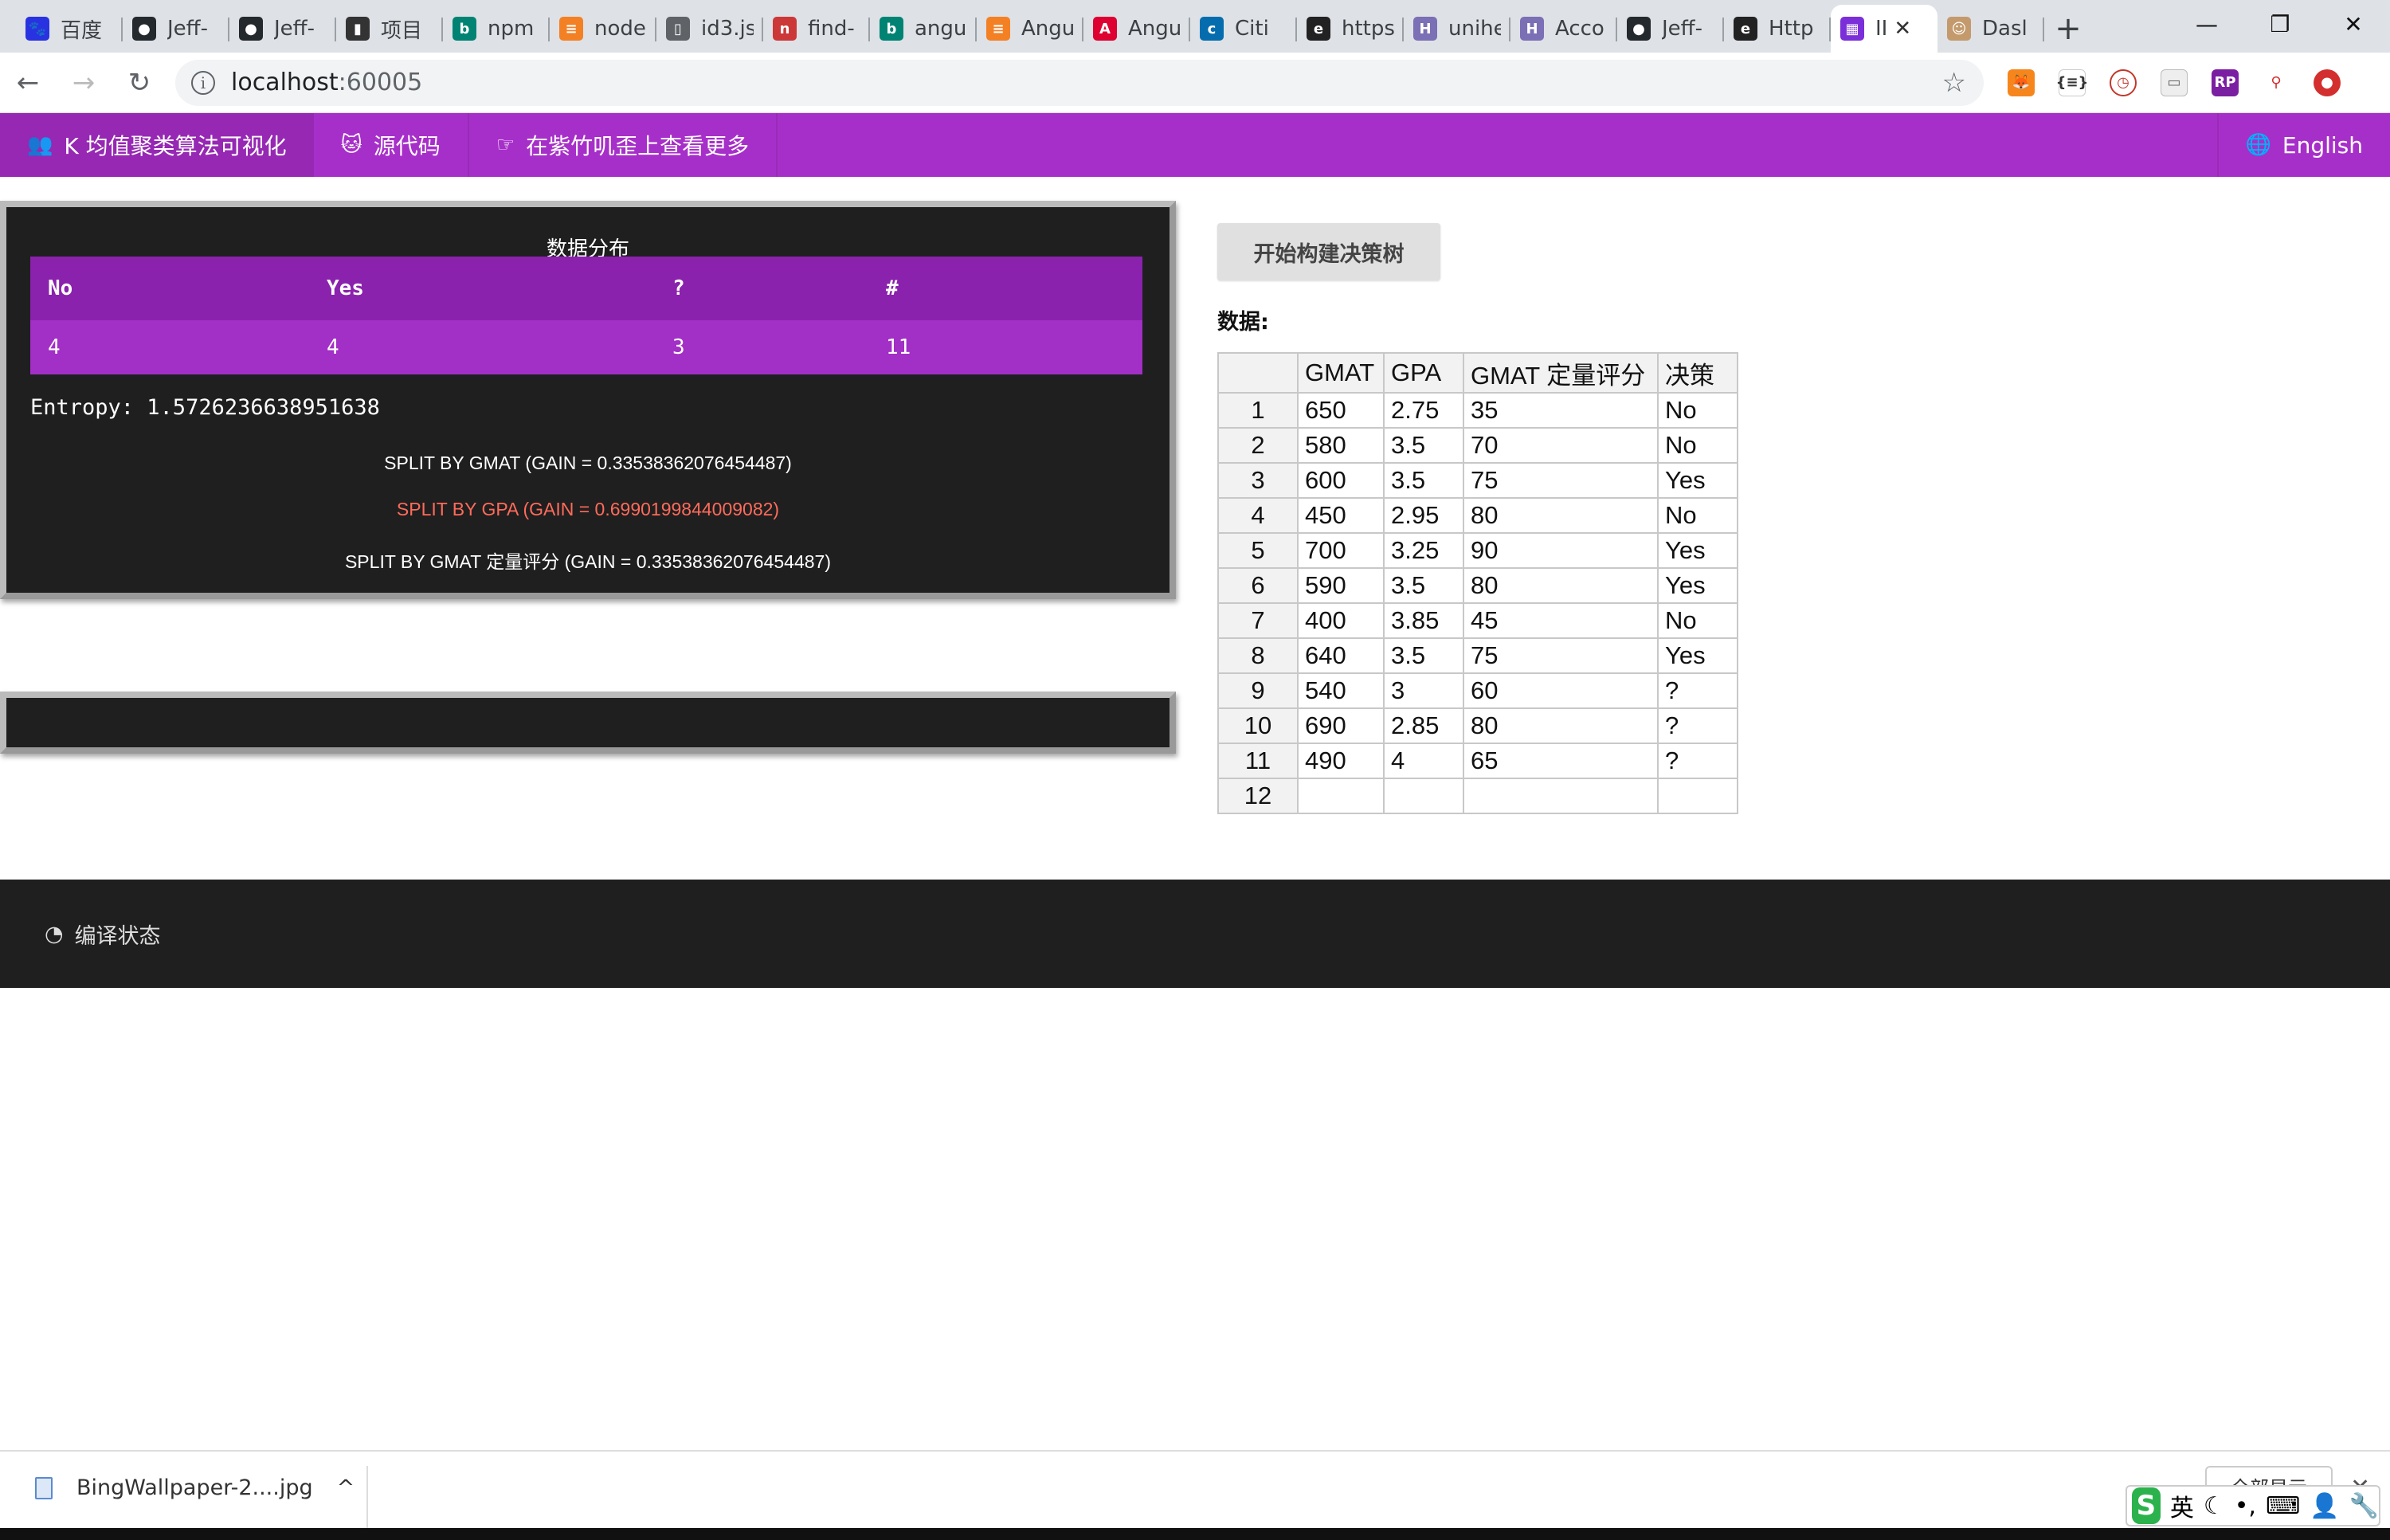  Describe the element at coordinates (1341, 620) in the screenshot. I see `table-cell: 400` at that location.